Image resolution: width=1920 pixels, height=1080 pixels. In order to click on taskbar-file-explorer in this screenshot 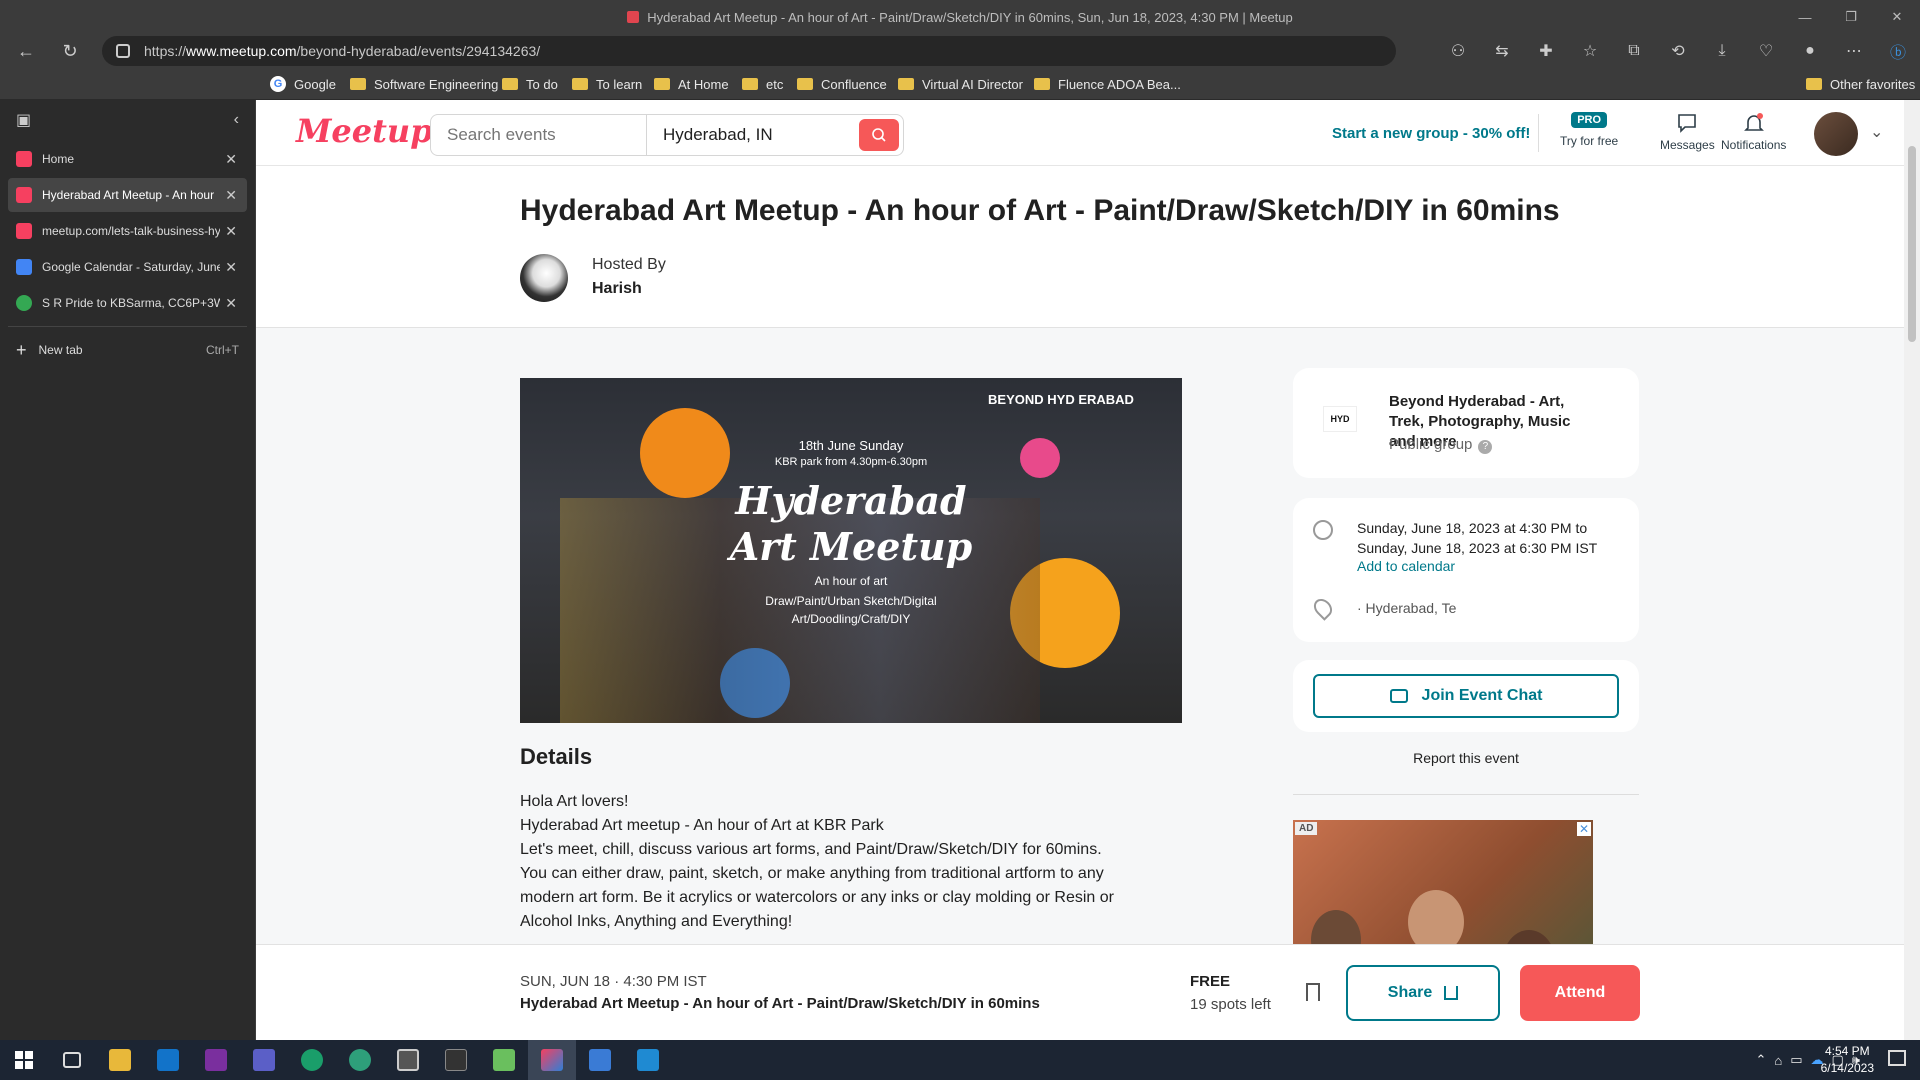, I will do `click(120, 1060)`.